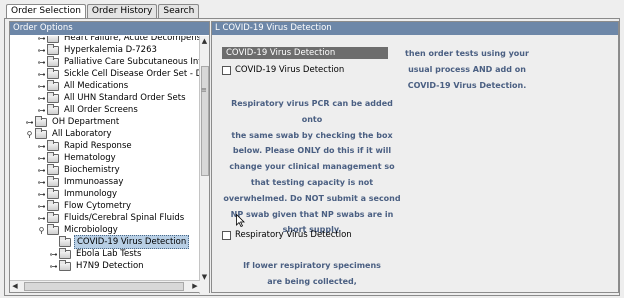 The width and height of the screenshot is (624, 298). What do you see at coordinates (72, 121) in the screenshot?
I see `tree-item: ⊶ OH Department` at bounding box center [72, 121].